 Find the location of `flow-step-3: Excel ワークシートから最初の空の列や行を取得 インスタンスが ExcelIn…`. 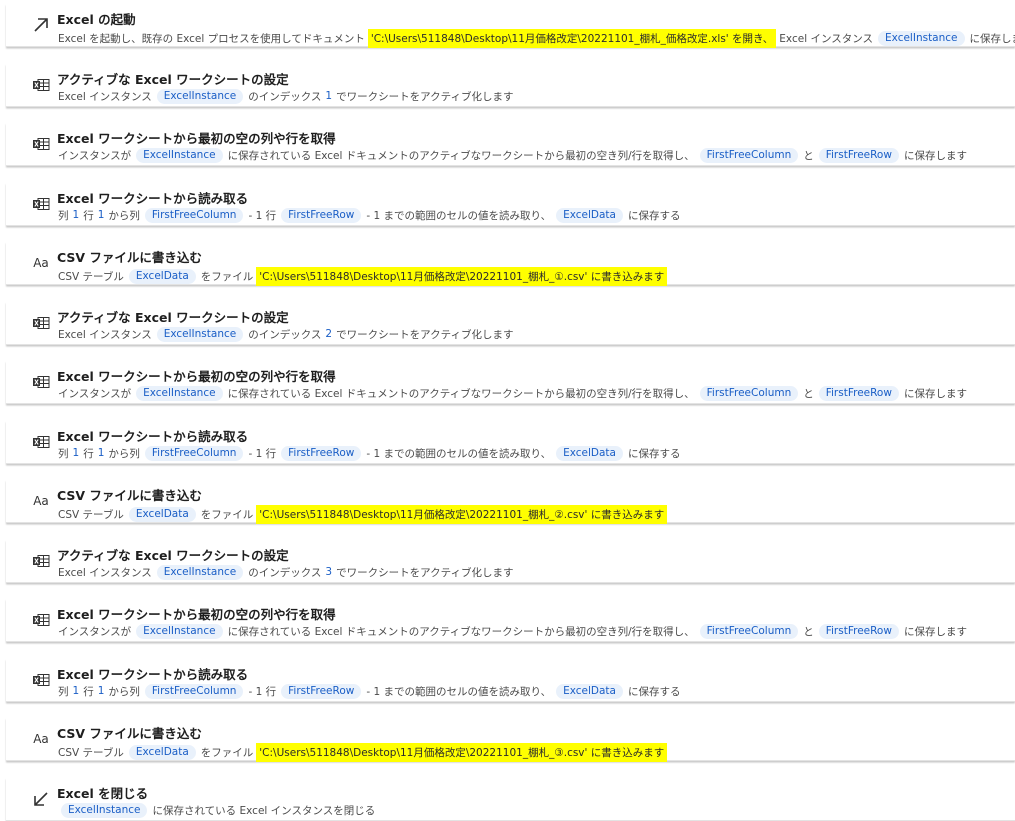

flow-step-3: Excel ワークシートから最初の空の列や行を取得 インスタンスが ExcelIn… is located at coordinates (510, 144).